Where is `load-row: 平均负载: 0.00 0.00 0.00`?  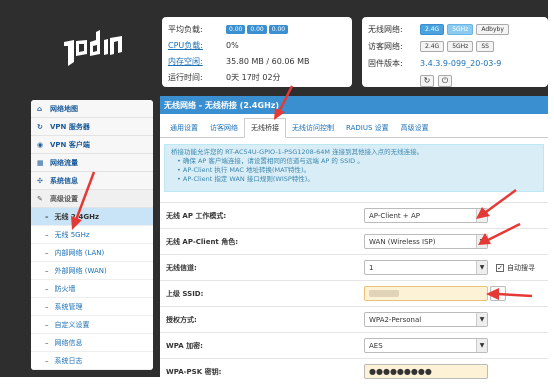 load-row: 平均负载: 0.00 0.00 0.00 is located at coordinates (257, 29).